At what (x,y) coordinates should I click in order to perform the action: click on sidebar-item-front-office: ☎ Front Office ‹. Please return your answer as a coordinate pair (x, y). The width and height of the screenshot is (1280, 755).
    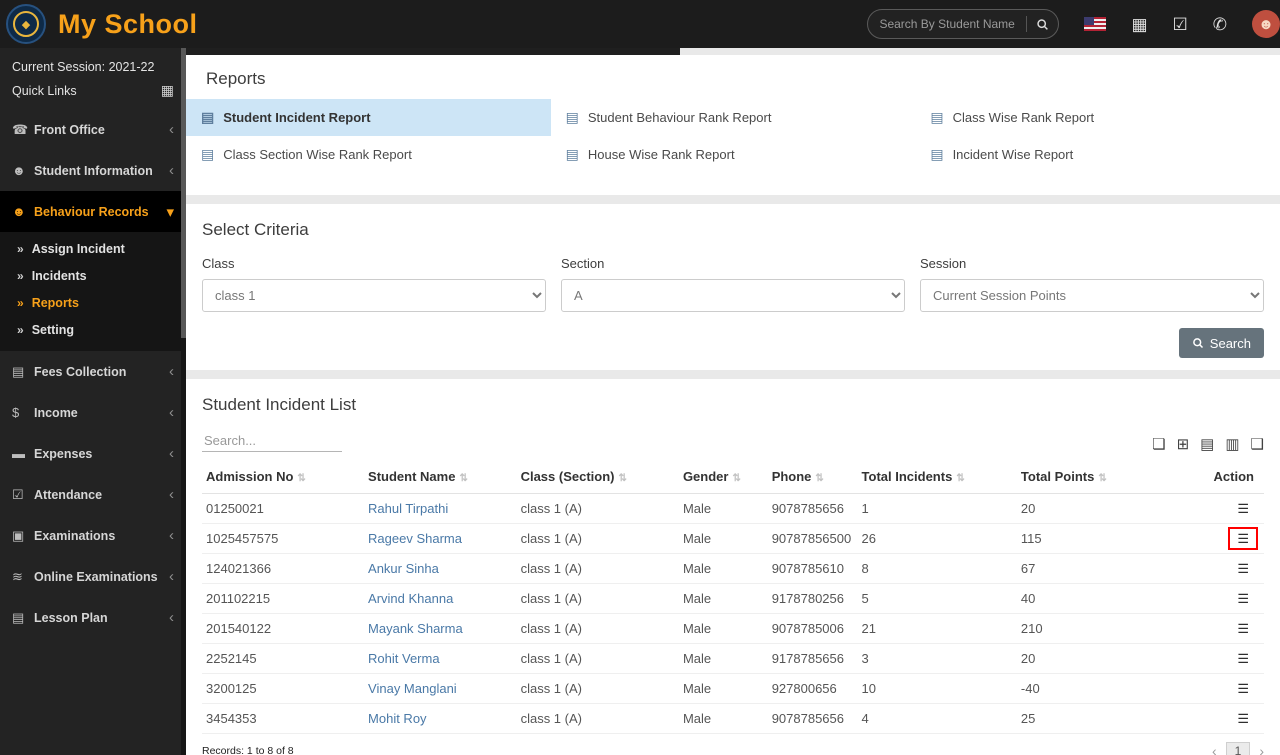
    Looking at the image, I should click on (93, 129).